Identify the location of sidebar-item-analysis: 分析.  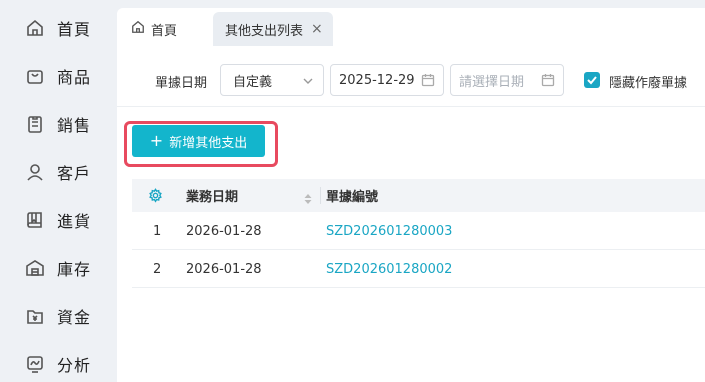
(58, 361).